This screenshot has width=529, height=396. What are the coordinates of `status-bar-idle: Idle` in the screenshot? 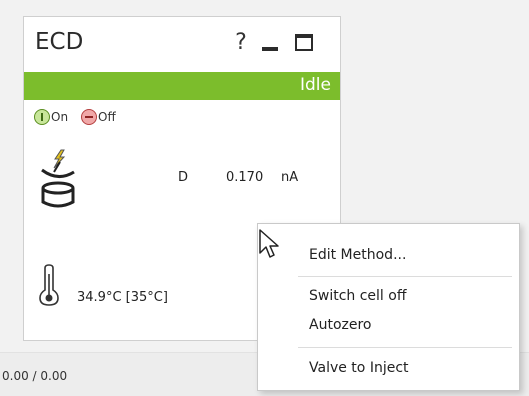 It's located at (182, 86).